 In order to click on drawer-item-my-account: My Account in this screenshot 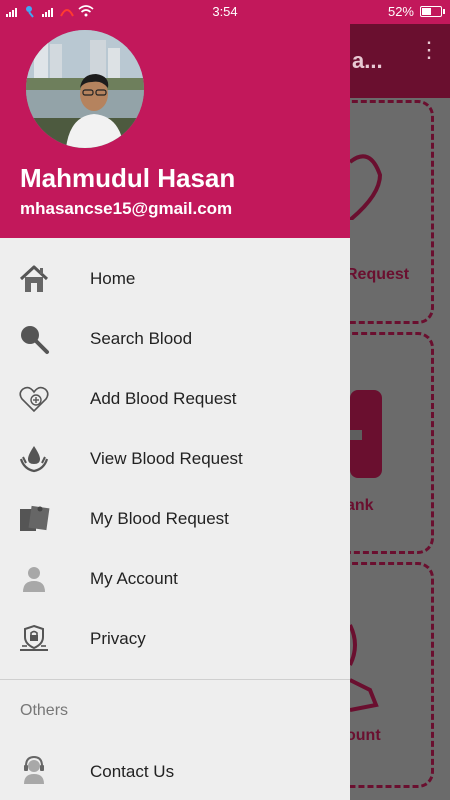, I will do `click(175, 579)`.